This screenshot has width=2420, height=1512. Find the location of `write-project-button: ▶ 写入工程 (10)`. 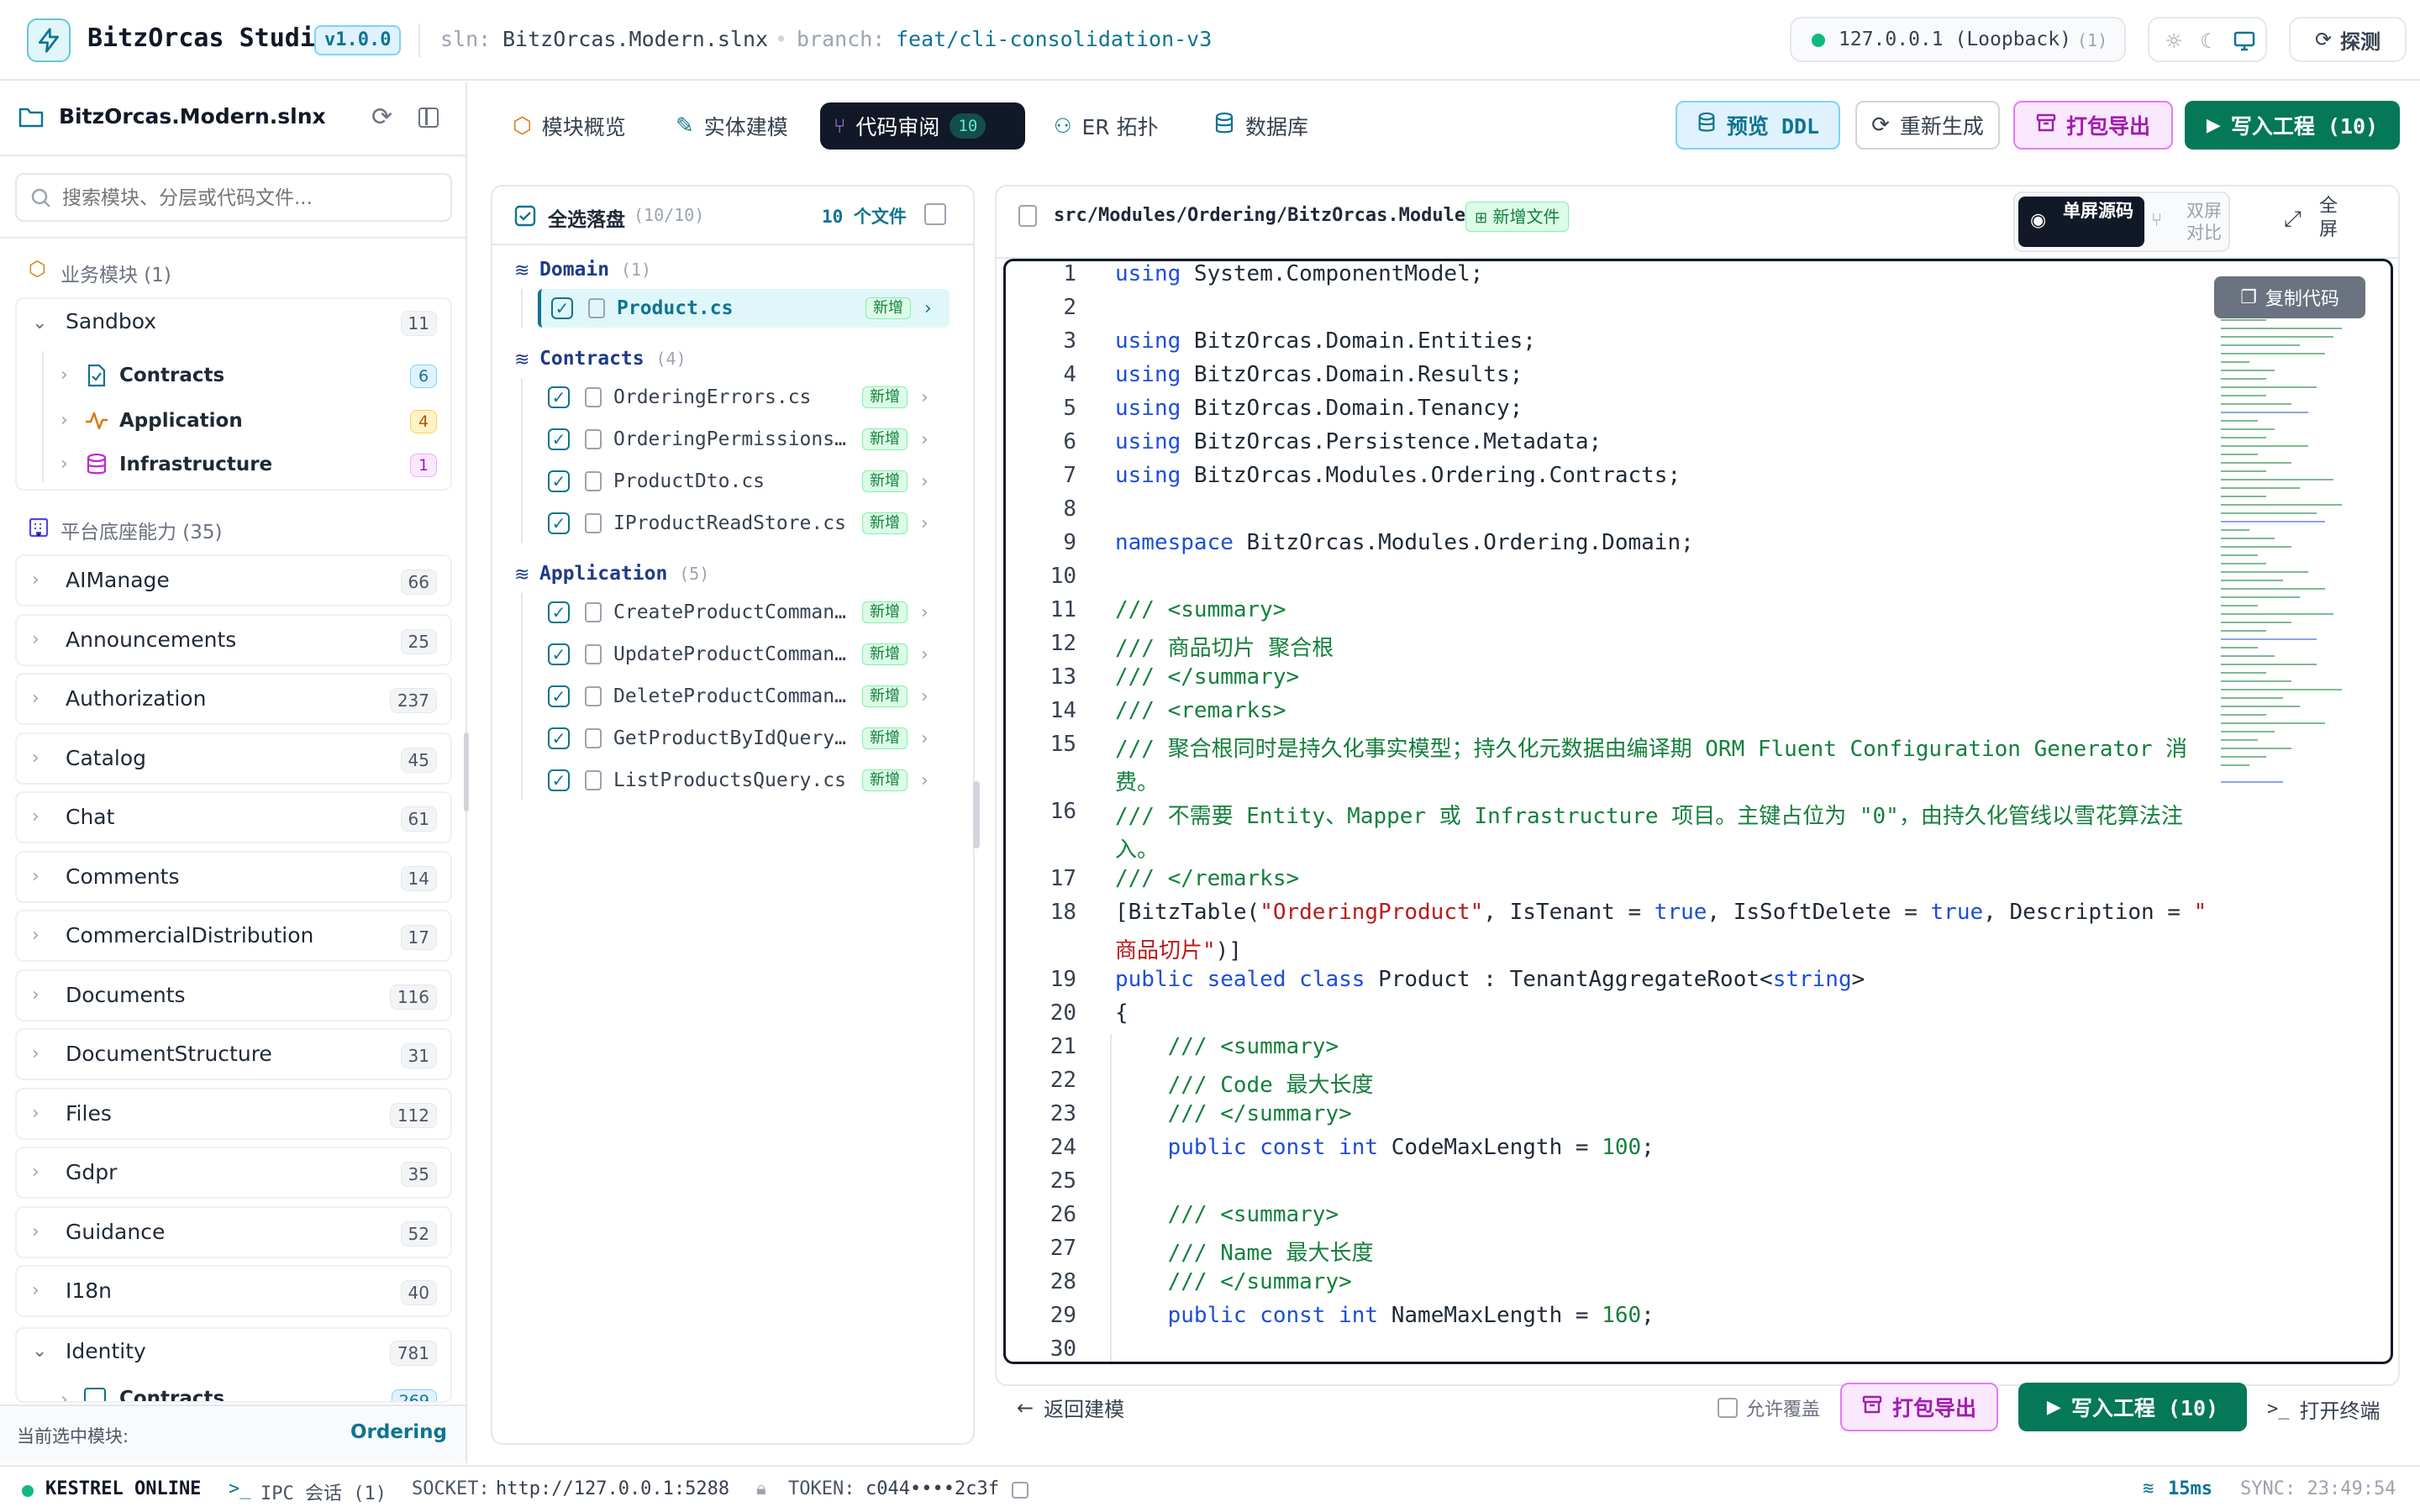

write-project-button: ▶ 写入工程 (10) is located at coordinates (2292, 125).